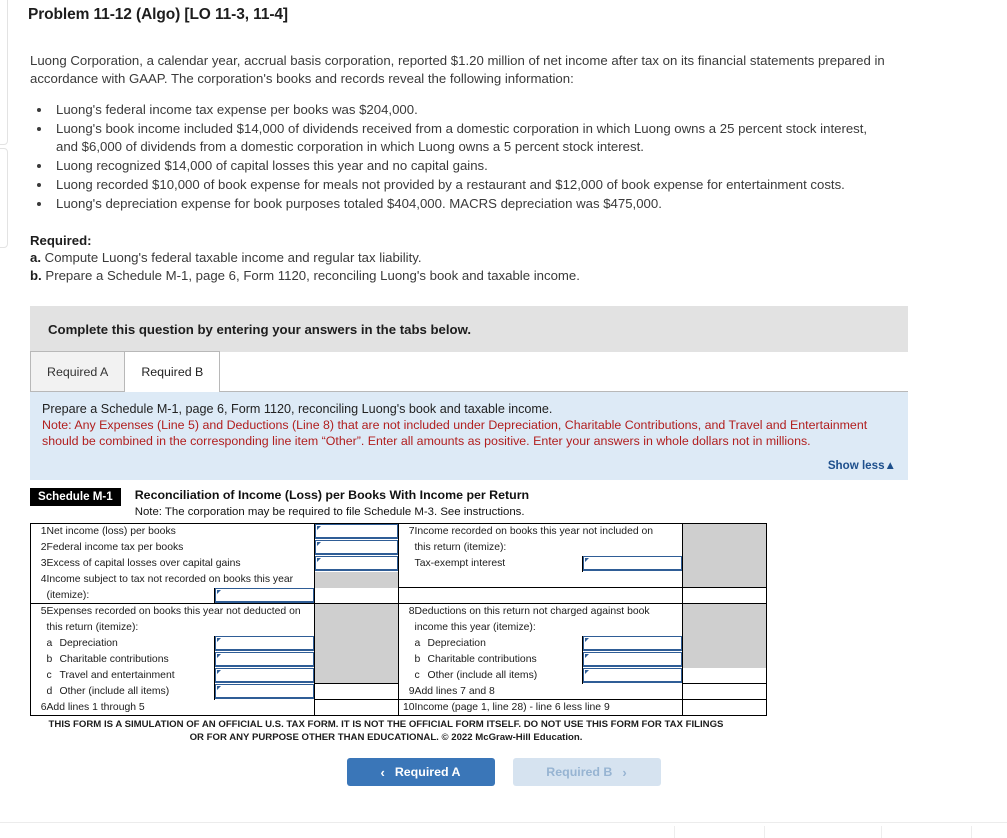 The height and width of the screenshot is (838, 1007). Describe the element at coordinates (503, 772) in the screenshot. I see `nav-button-row: ‹ Required A Required B ›` at that location.